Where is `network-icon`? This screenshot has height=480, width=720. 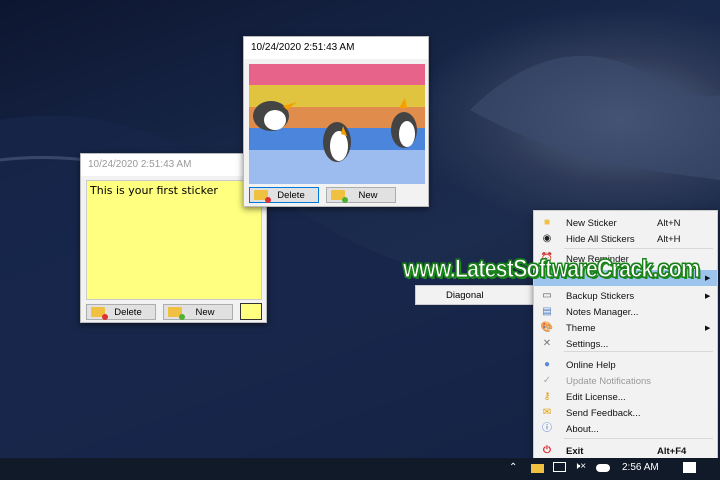 network-icon is located at coordinates (559, 467).